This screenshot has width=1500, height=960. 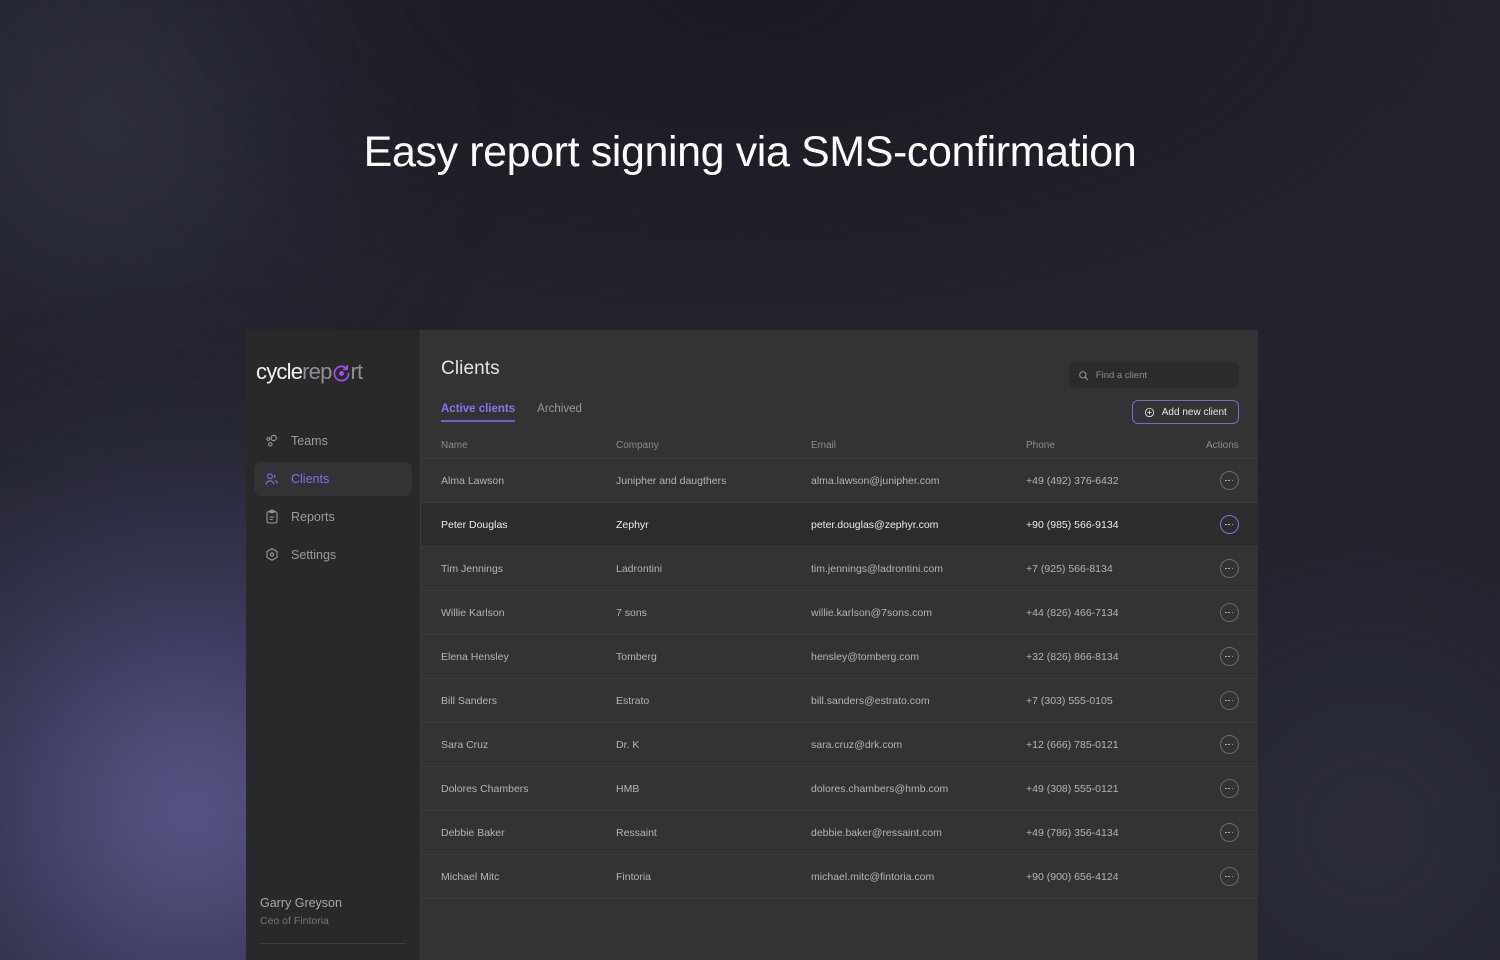 What do you see at coordinates (840, 955) in the screenshot?
I see `pagination: ‹12345›` at bounding box center [840, 955].